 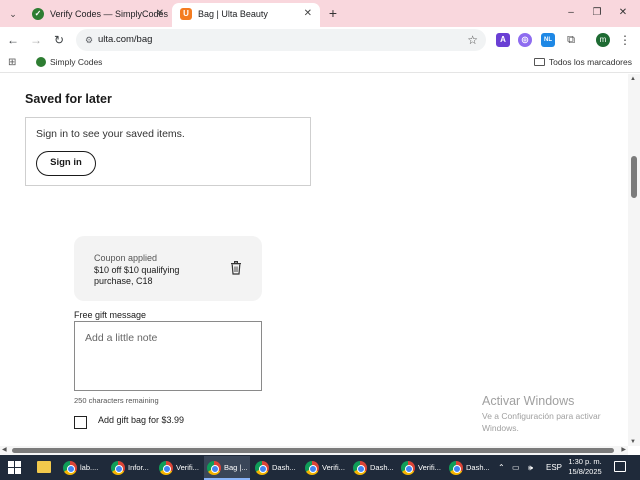 I want to click on saved-items-signin-panel: Sign in to see your saved items. Sign in, so click(x=168, y=151).